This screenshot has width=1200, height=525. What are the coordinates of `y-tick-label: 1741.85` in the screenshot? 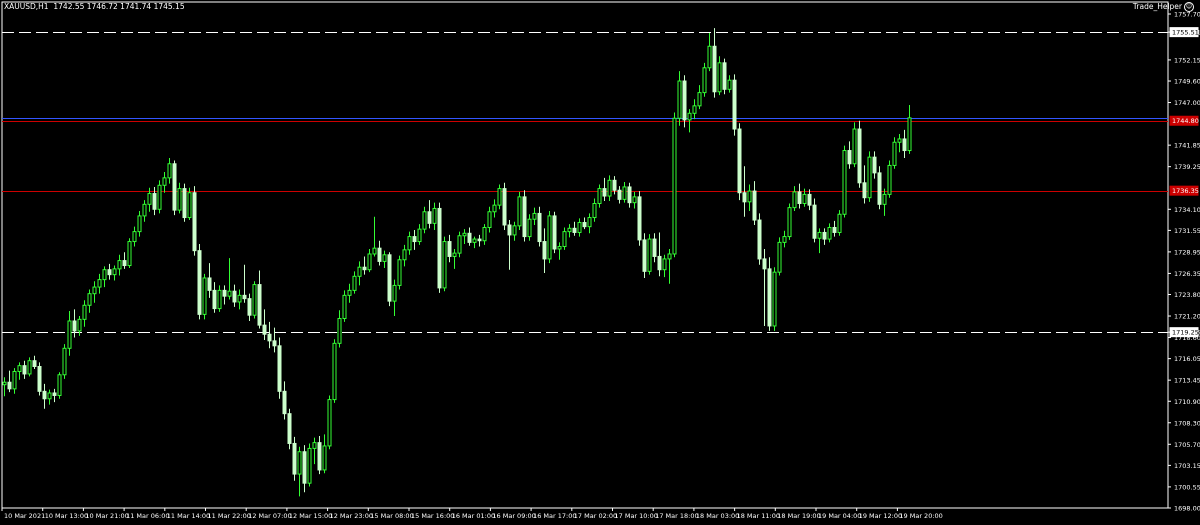 It's located at (1187, 146).